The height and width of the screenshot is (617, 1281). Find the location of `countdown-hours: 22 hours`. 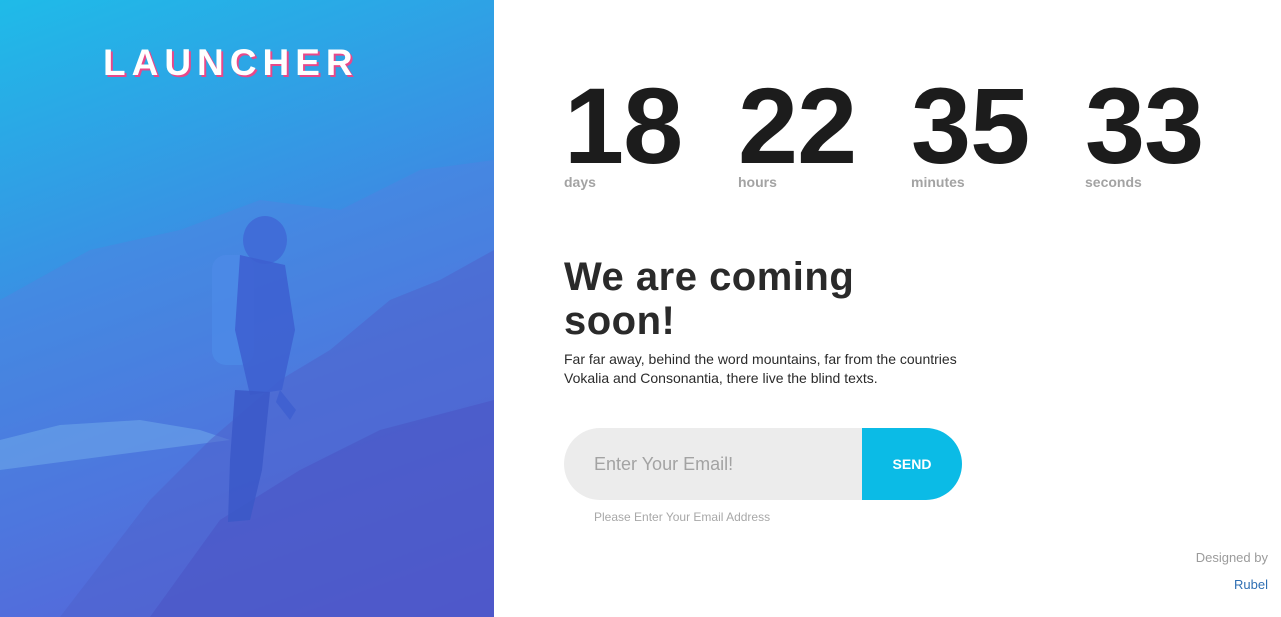

countdown-hours: 22 hours is located at coordinates (797, 128).